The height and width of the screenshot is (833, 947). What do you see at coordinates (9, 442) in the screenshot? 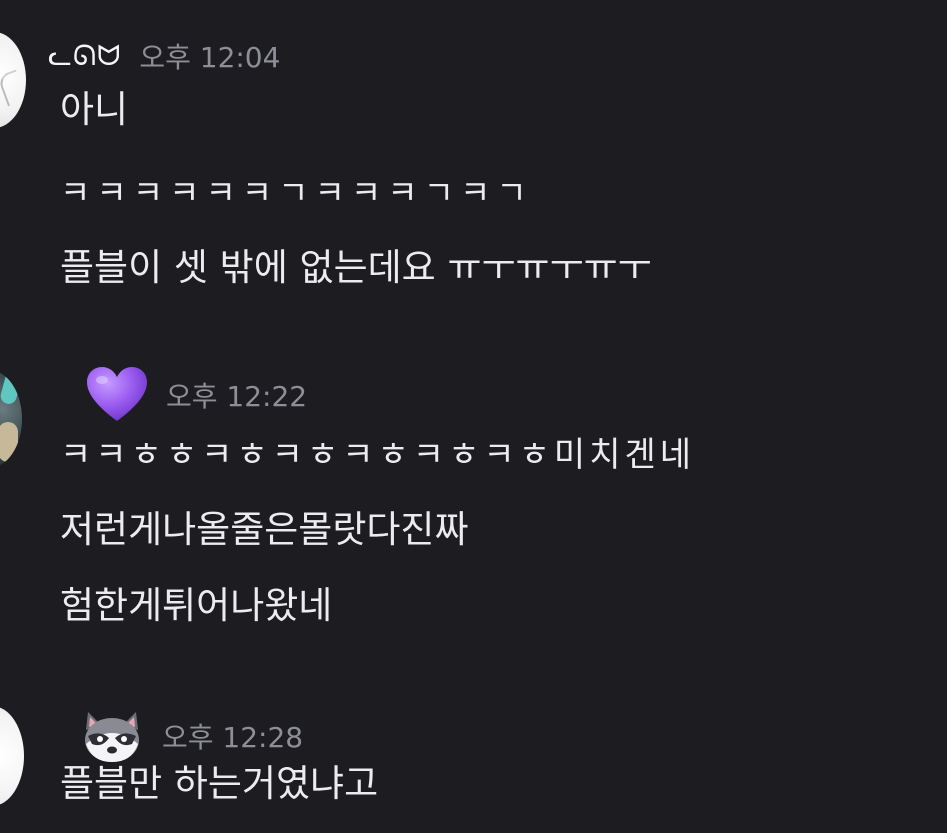
I see `avatar-face-detail` at bounding box center [9, 442].